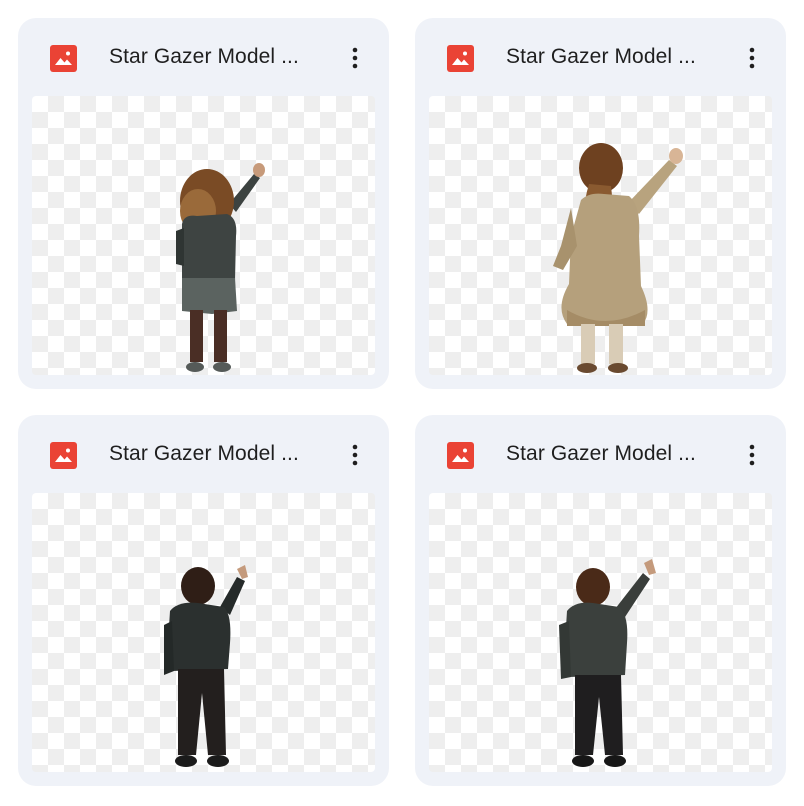 This screenshot has height=806, width=804. I want to click on girl-in-gold-dress-figure, so click(618, 258).